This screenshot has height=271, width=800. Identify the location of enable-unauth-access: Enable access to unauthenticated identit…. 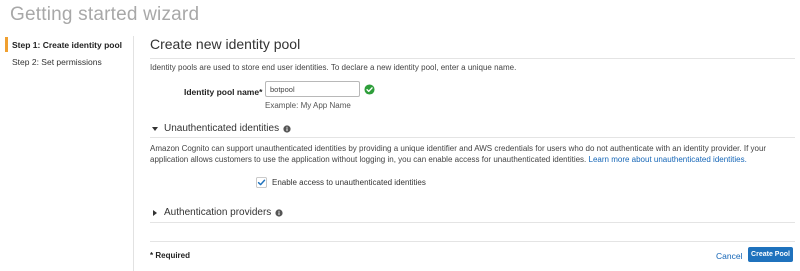
(341, 182).